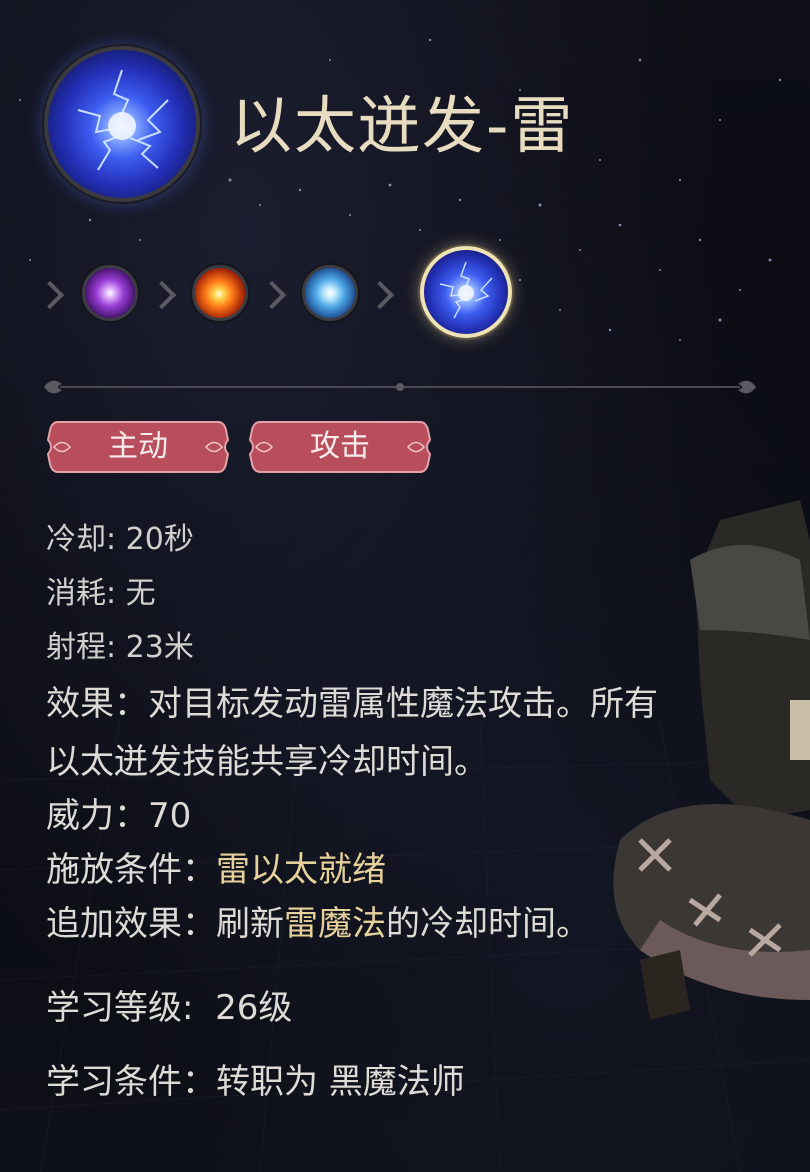 The image size is (810, 1172). Describe the element at coordinates (120, 539) in the screenshot. I see `cooldown-text: 冷却: 20秒` at that location.